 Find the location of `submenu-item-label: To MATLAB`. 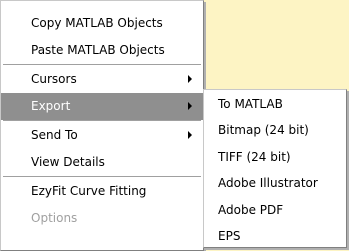

submenu-item-label: To MATLAB is located at coordinates (250, 104).